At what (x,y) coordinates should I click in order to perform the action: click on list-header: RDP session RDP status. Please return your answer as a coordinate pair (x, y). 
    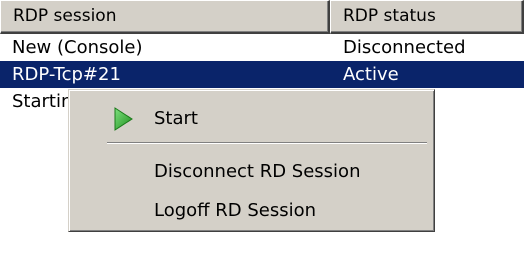
    Looking at the image, I should click on (262, 17).